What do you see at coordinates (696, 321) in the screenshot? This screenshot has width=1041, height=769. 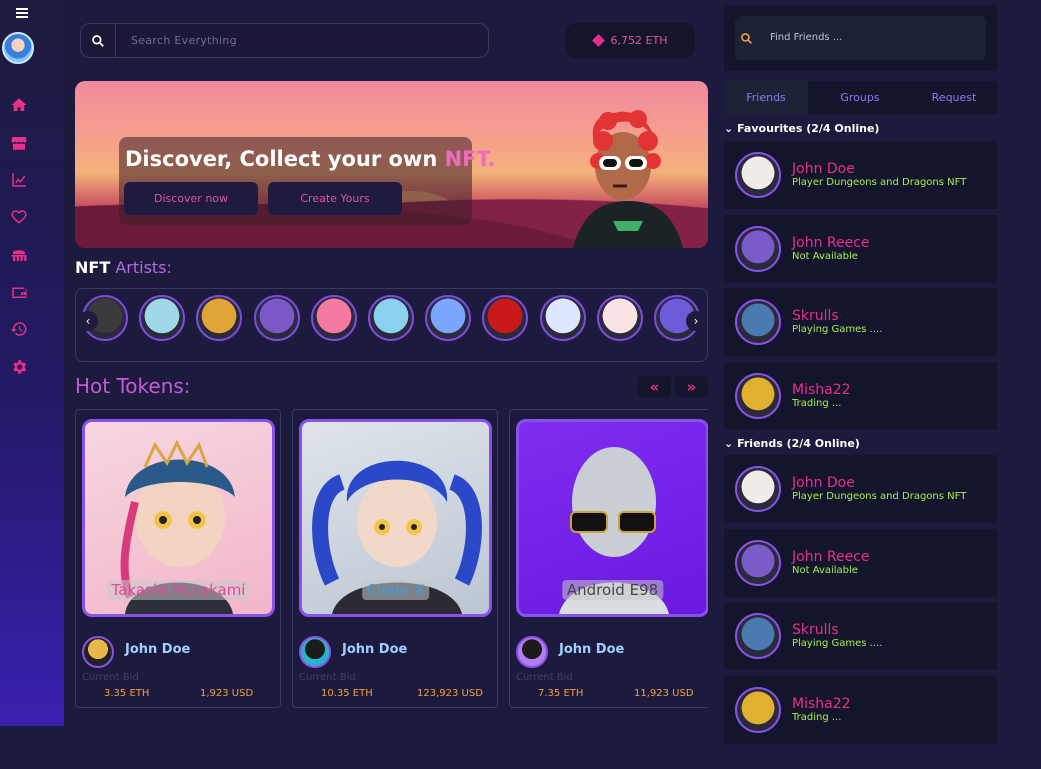 I see `artists-next-icon: ›` at bounding box center [696, 321].